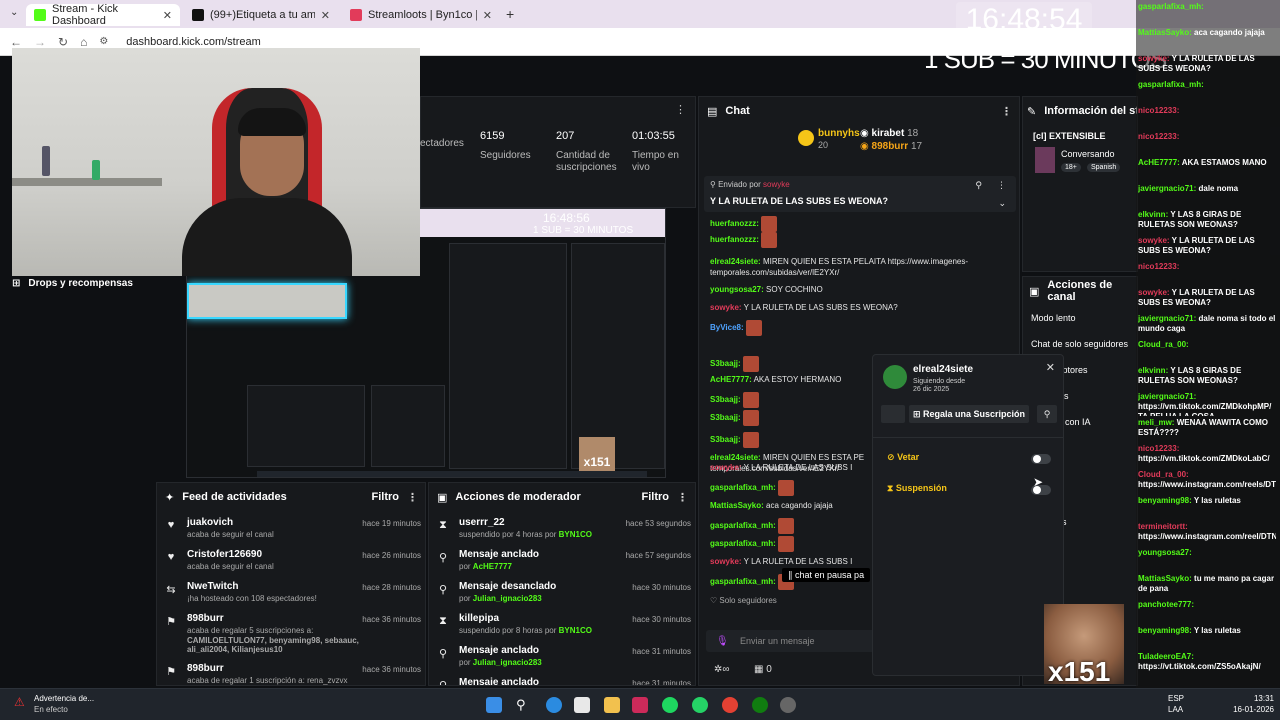 The image size is (1280, 720). I want to click on tab-streamloots: Streamloots | Byn1co | Apóyam ✕, so click(421, 15).